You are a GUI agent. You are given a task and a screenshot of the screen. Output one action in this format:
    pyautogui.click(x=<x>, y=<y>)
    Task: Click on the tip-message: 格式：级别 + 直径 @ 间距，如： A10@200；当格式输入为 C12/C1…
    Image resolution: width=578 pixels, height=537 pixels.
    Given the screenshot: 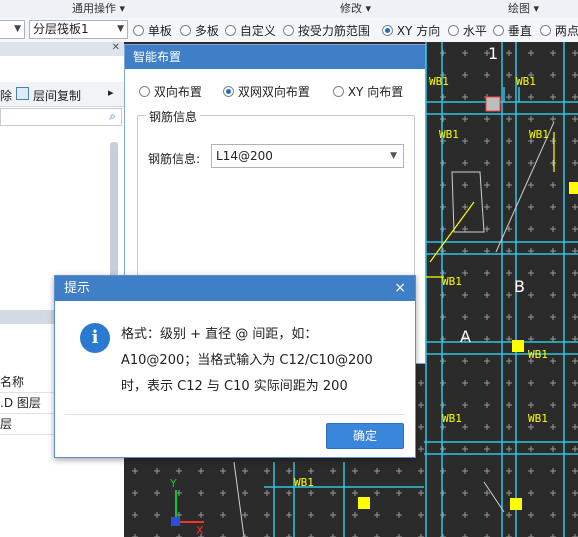 What is the action you would take?
    pyautogui.click(x=266, y=361)
    